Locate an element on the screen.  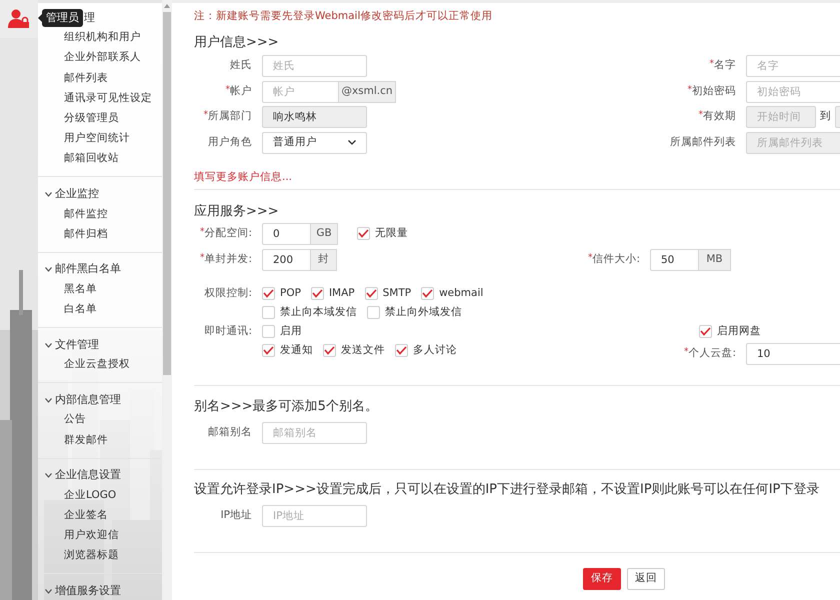
menu-item: 用户空间统计 is located at coordinates (97, 139).